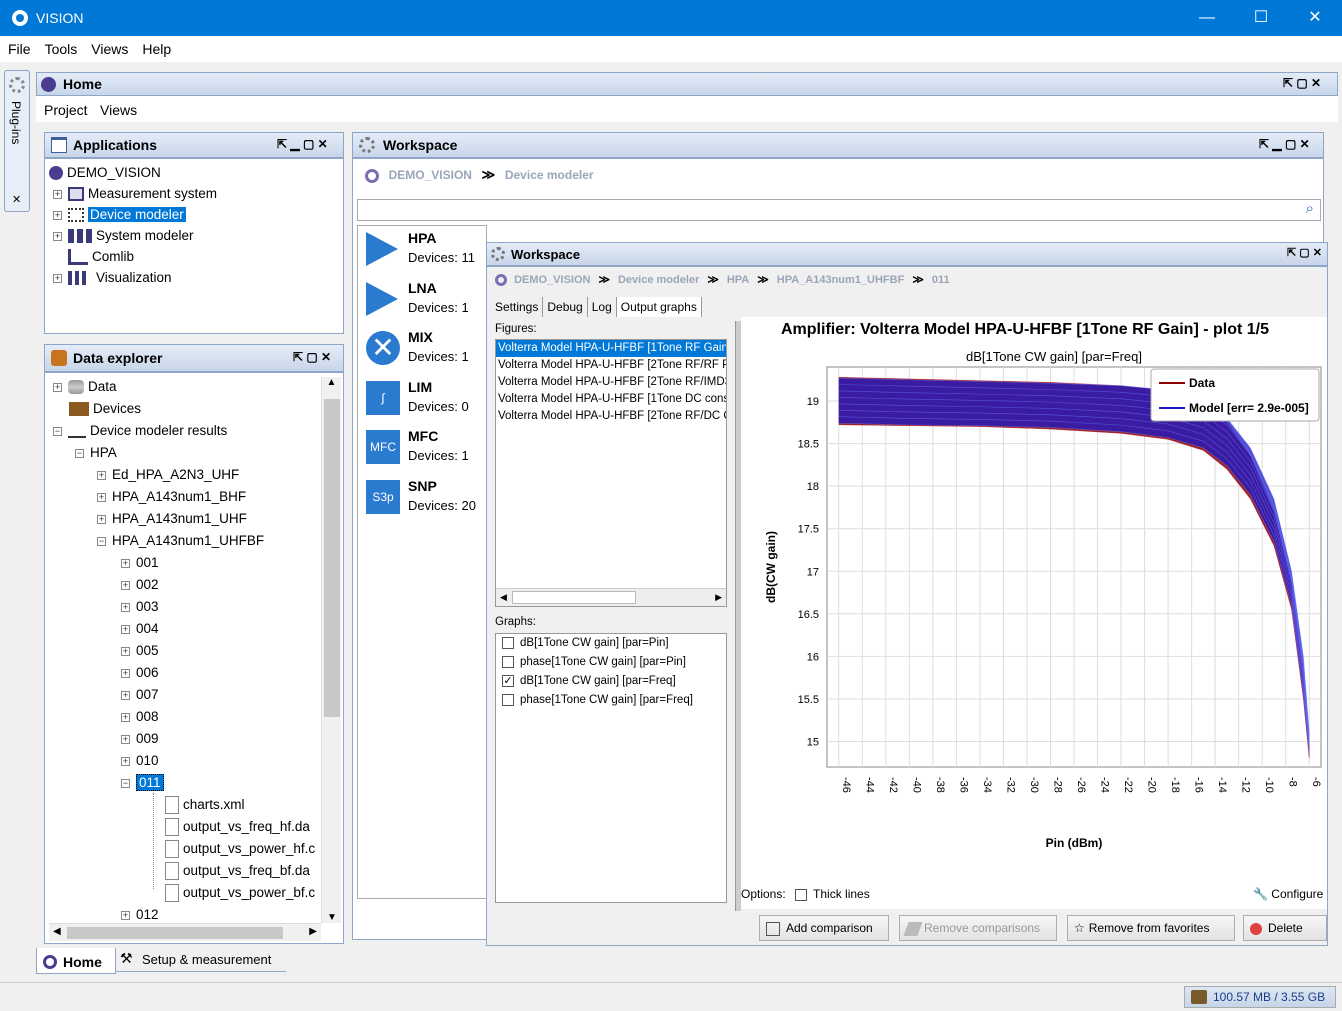  I want to click on minimize-button: —, so click(1207, 18).